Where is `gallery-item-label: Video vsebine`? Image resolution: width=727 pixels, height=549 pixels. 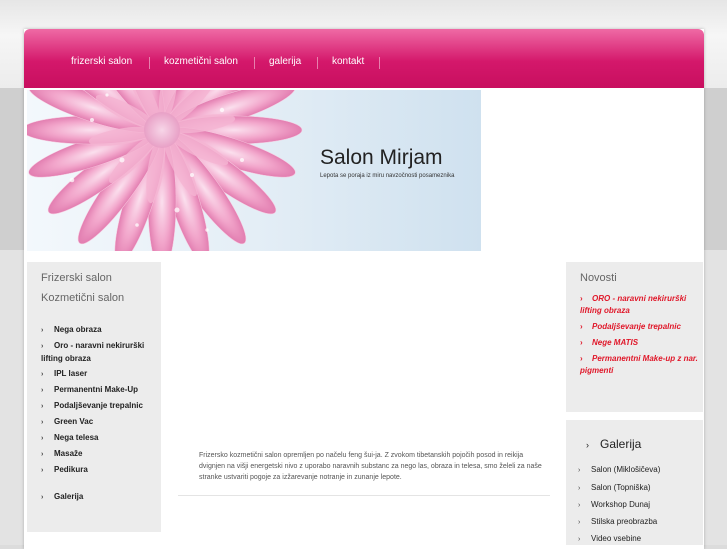
gallery-item-label: Video vsebine is located at coordinates (616, 538).